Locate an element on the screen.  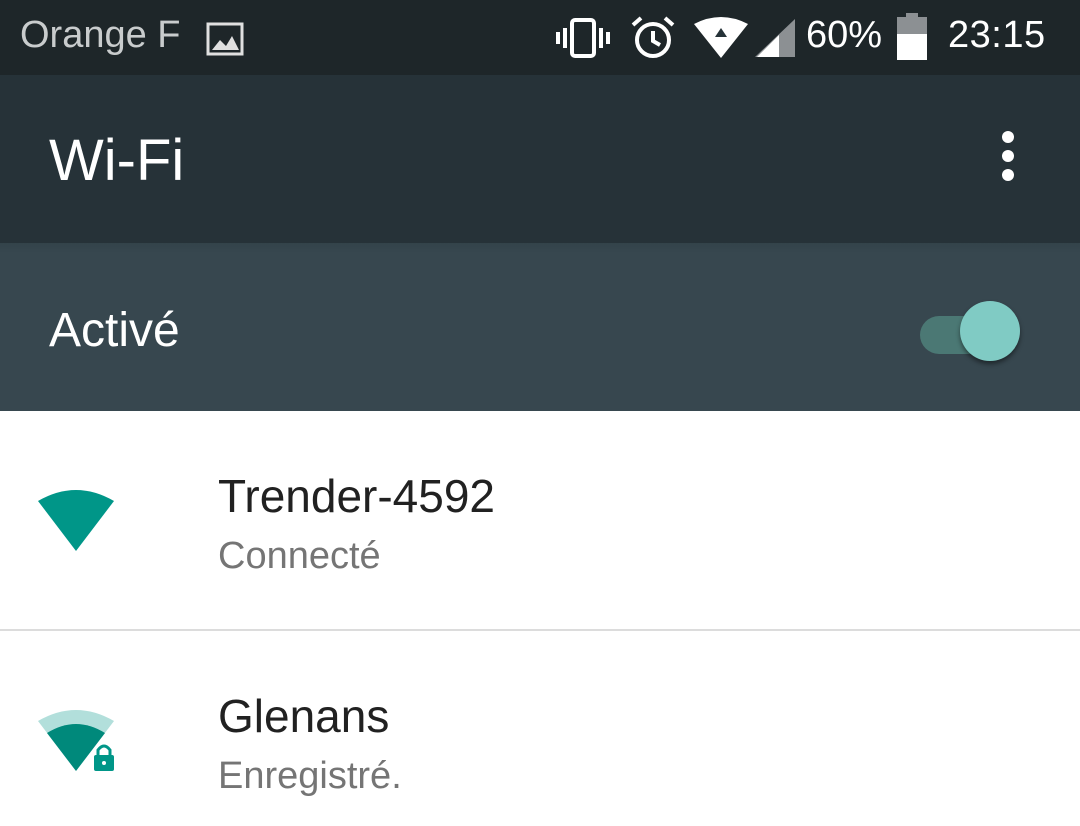
switch-label: Activé is located at coordinates (114, 330).